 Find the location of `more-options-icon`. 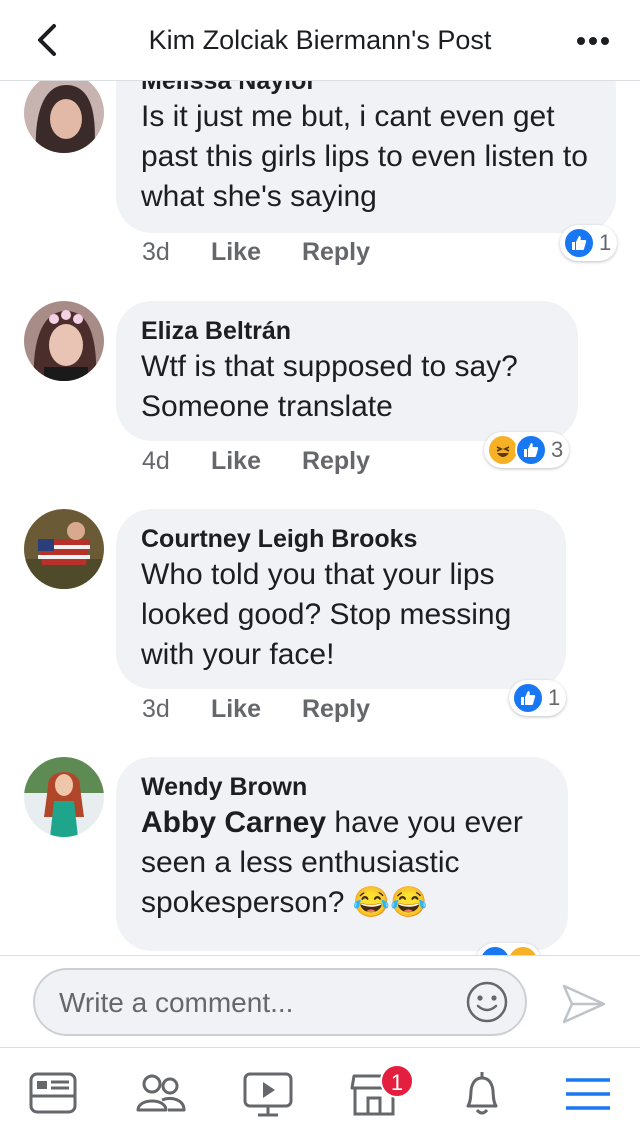

more-options-icon is located at coordinates (593, 41).